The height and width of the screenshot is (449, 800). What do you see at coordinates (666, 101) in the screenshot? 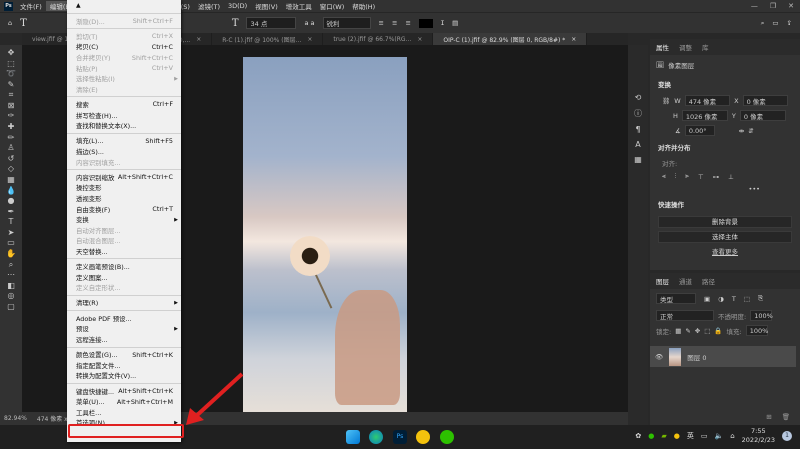
I see `link-icon: ⛓` at bounding box center [666, 101].